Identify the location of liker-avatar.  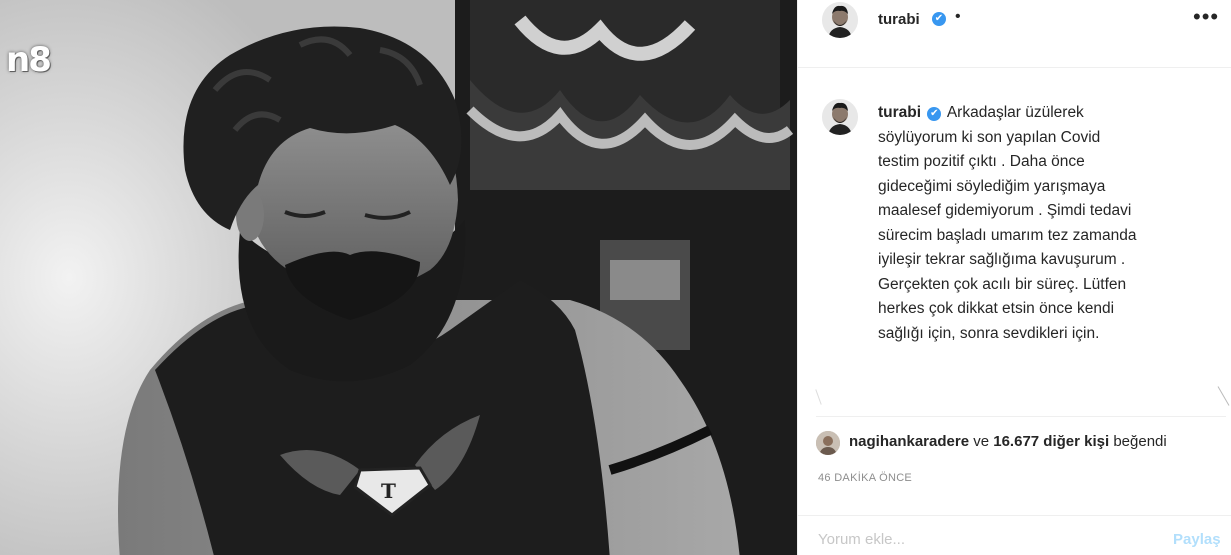
(828, 443).